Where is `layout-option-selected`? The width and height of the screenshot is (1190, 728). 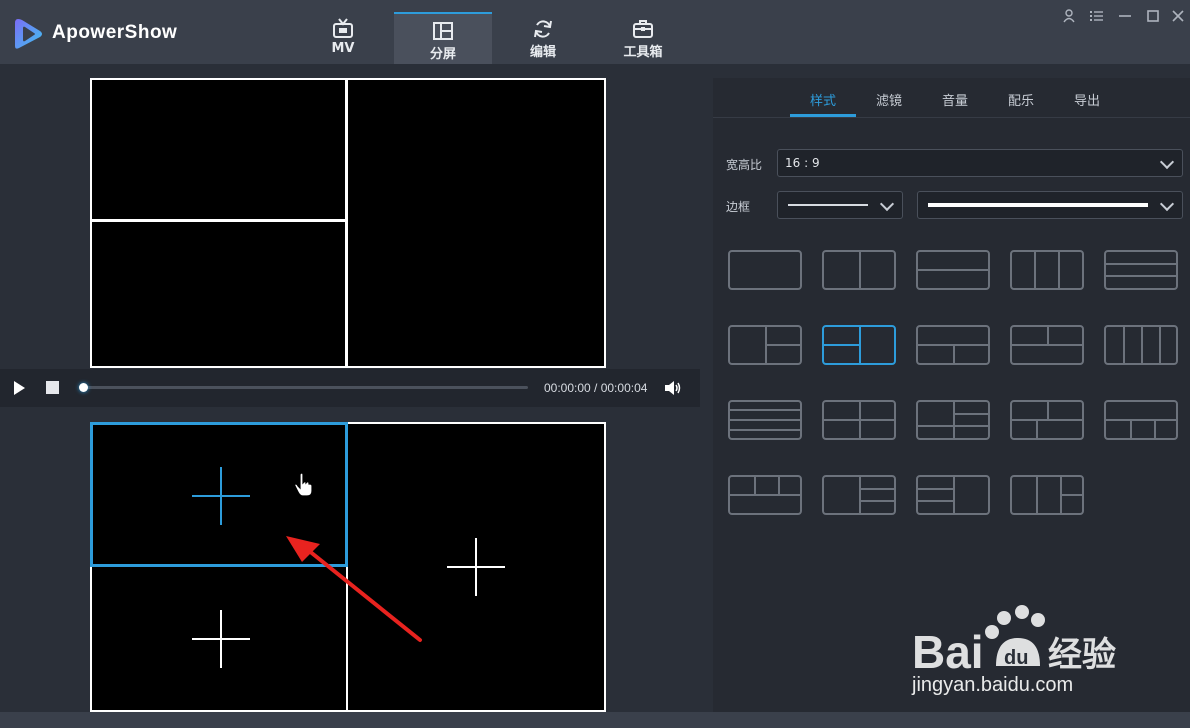
layout-option-selected is located at coordinates (859, 345).